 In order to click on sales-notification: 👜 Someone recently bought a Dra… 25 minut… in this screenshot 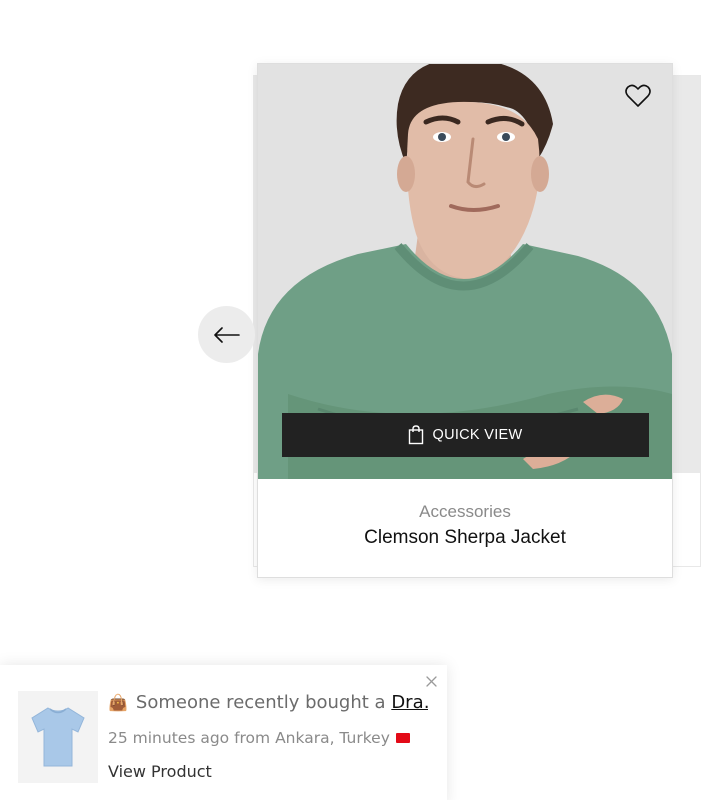, I will do `click(223, 732)`.